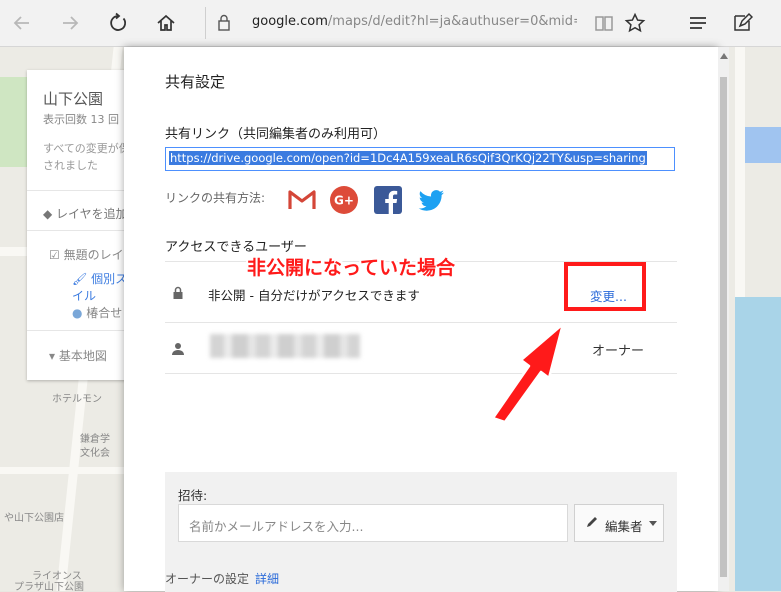 The image size is (781, 592). I want to click on google-plus-icon: G+, so click(344, 200).